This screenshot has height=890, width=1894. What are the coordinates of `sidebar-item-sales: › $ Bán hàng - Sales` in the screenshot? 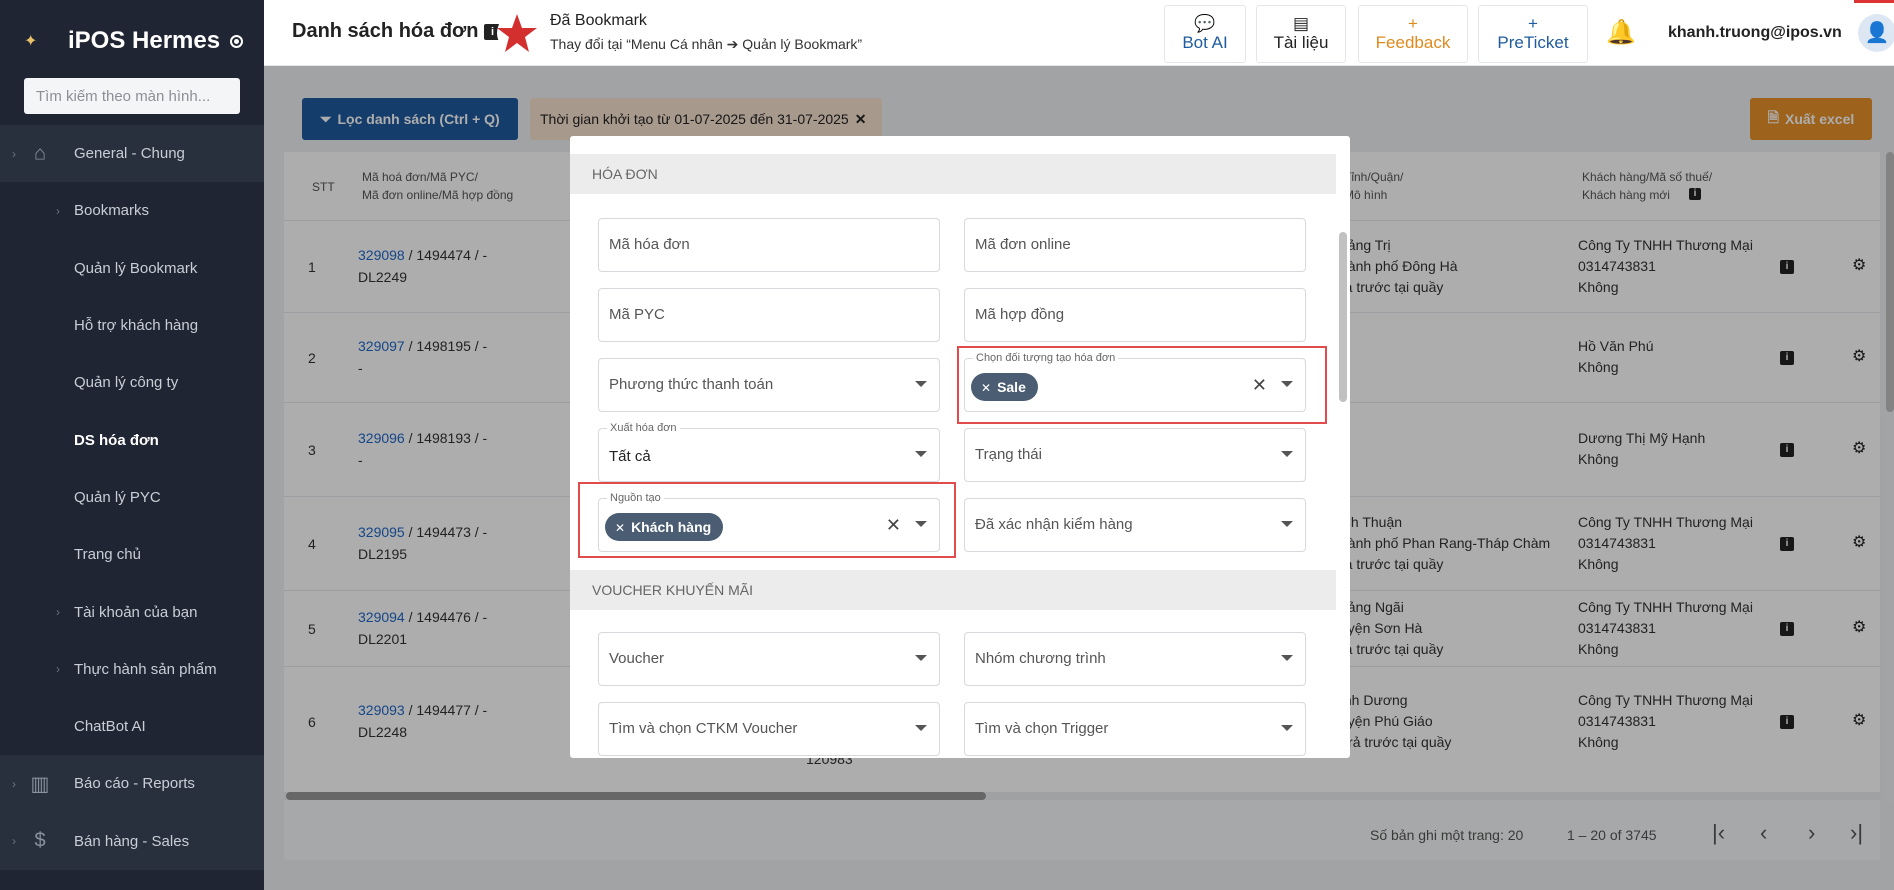 It's located at (132, 841).